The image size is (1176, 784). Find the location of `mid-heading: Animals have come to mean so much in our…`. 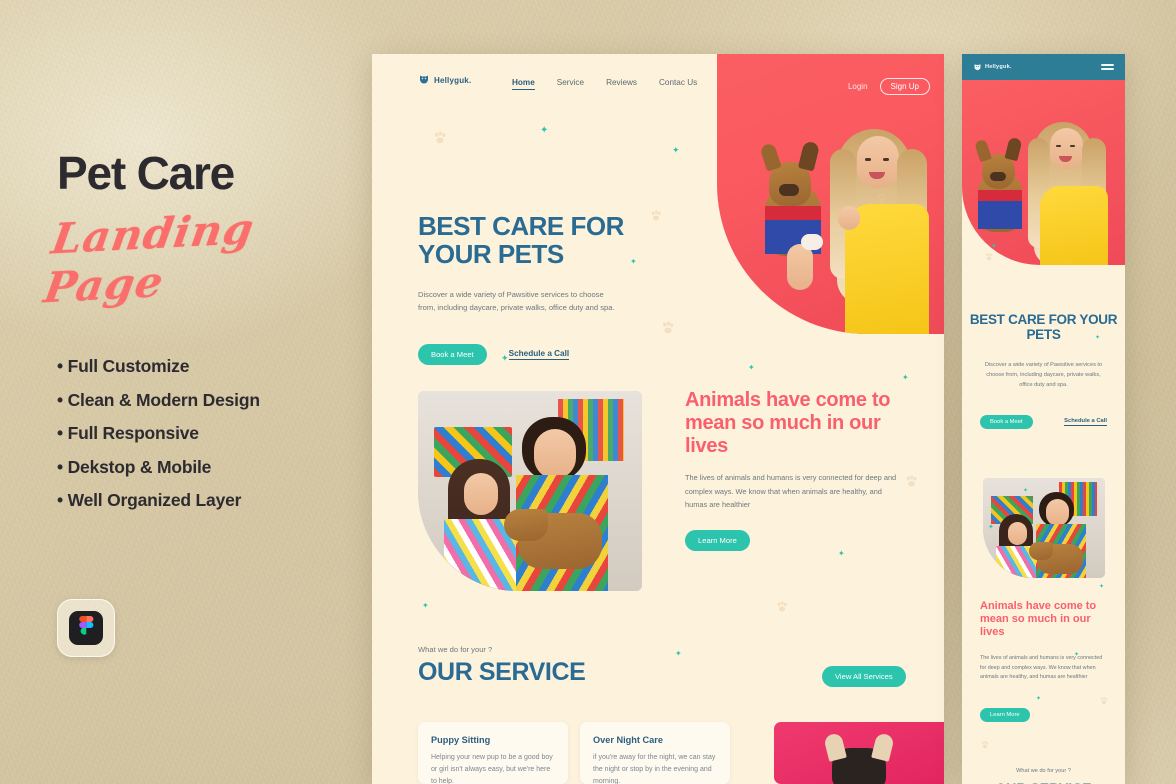

mid-heading: Animals have come to mean so much in our… is located at coordinates (788, 423).